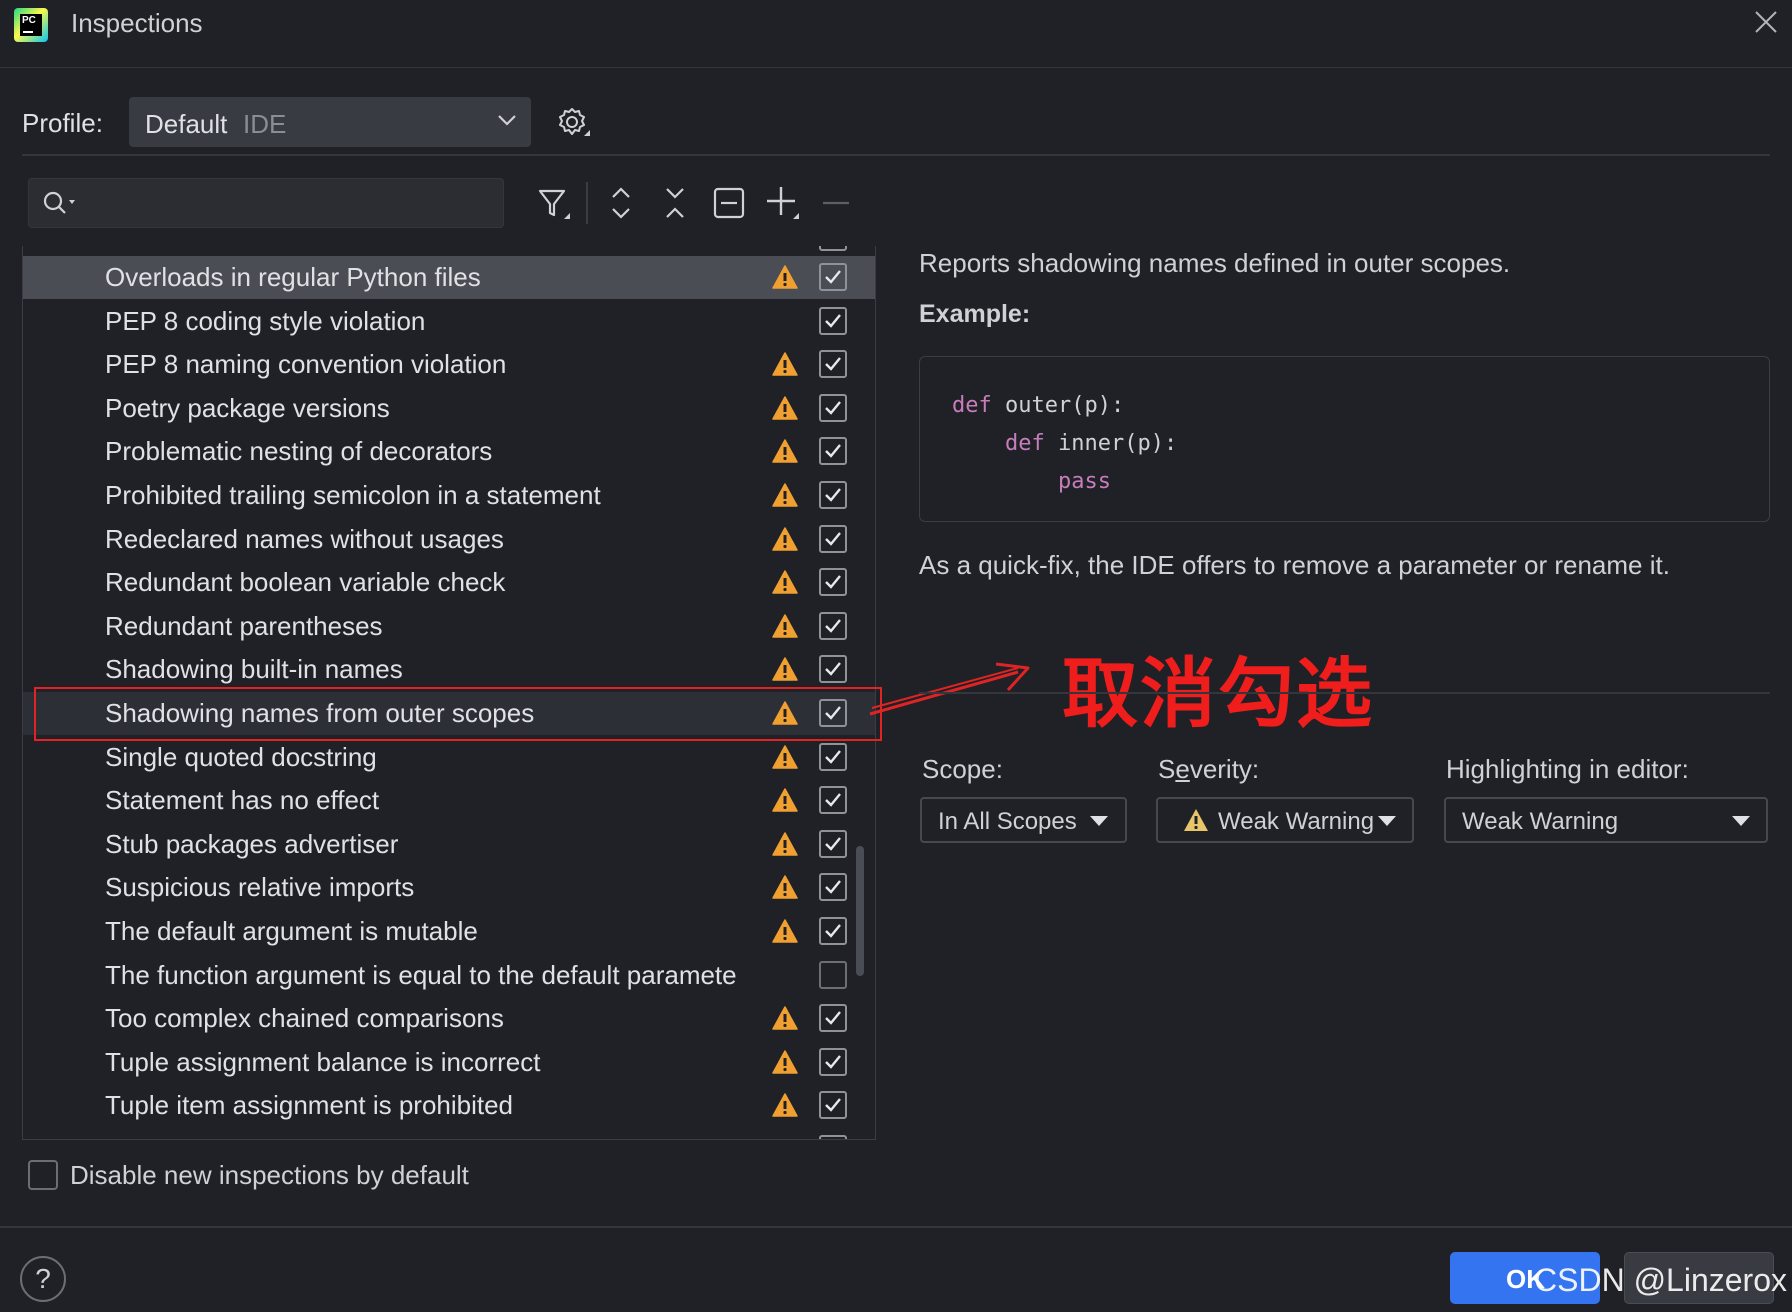  What do you see at coordinates (449, 669) in the screenshot?
I see `inspection-row: Shadowing built-in names` at bounding box center [449, 669].